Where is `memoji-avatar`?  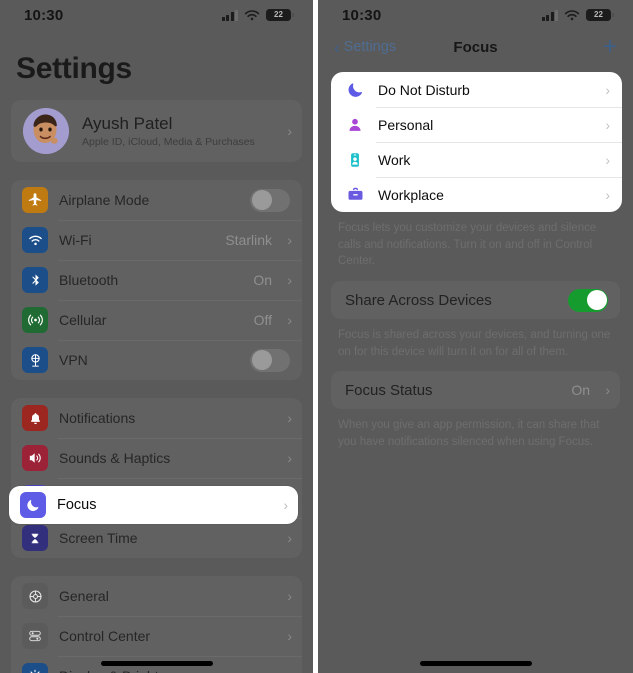 memoji-avatar is located at coordinates (46, 131).